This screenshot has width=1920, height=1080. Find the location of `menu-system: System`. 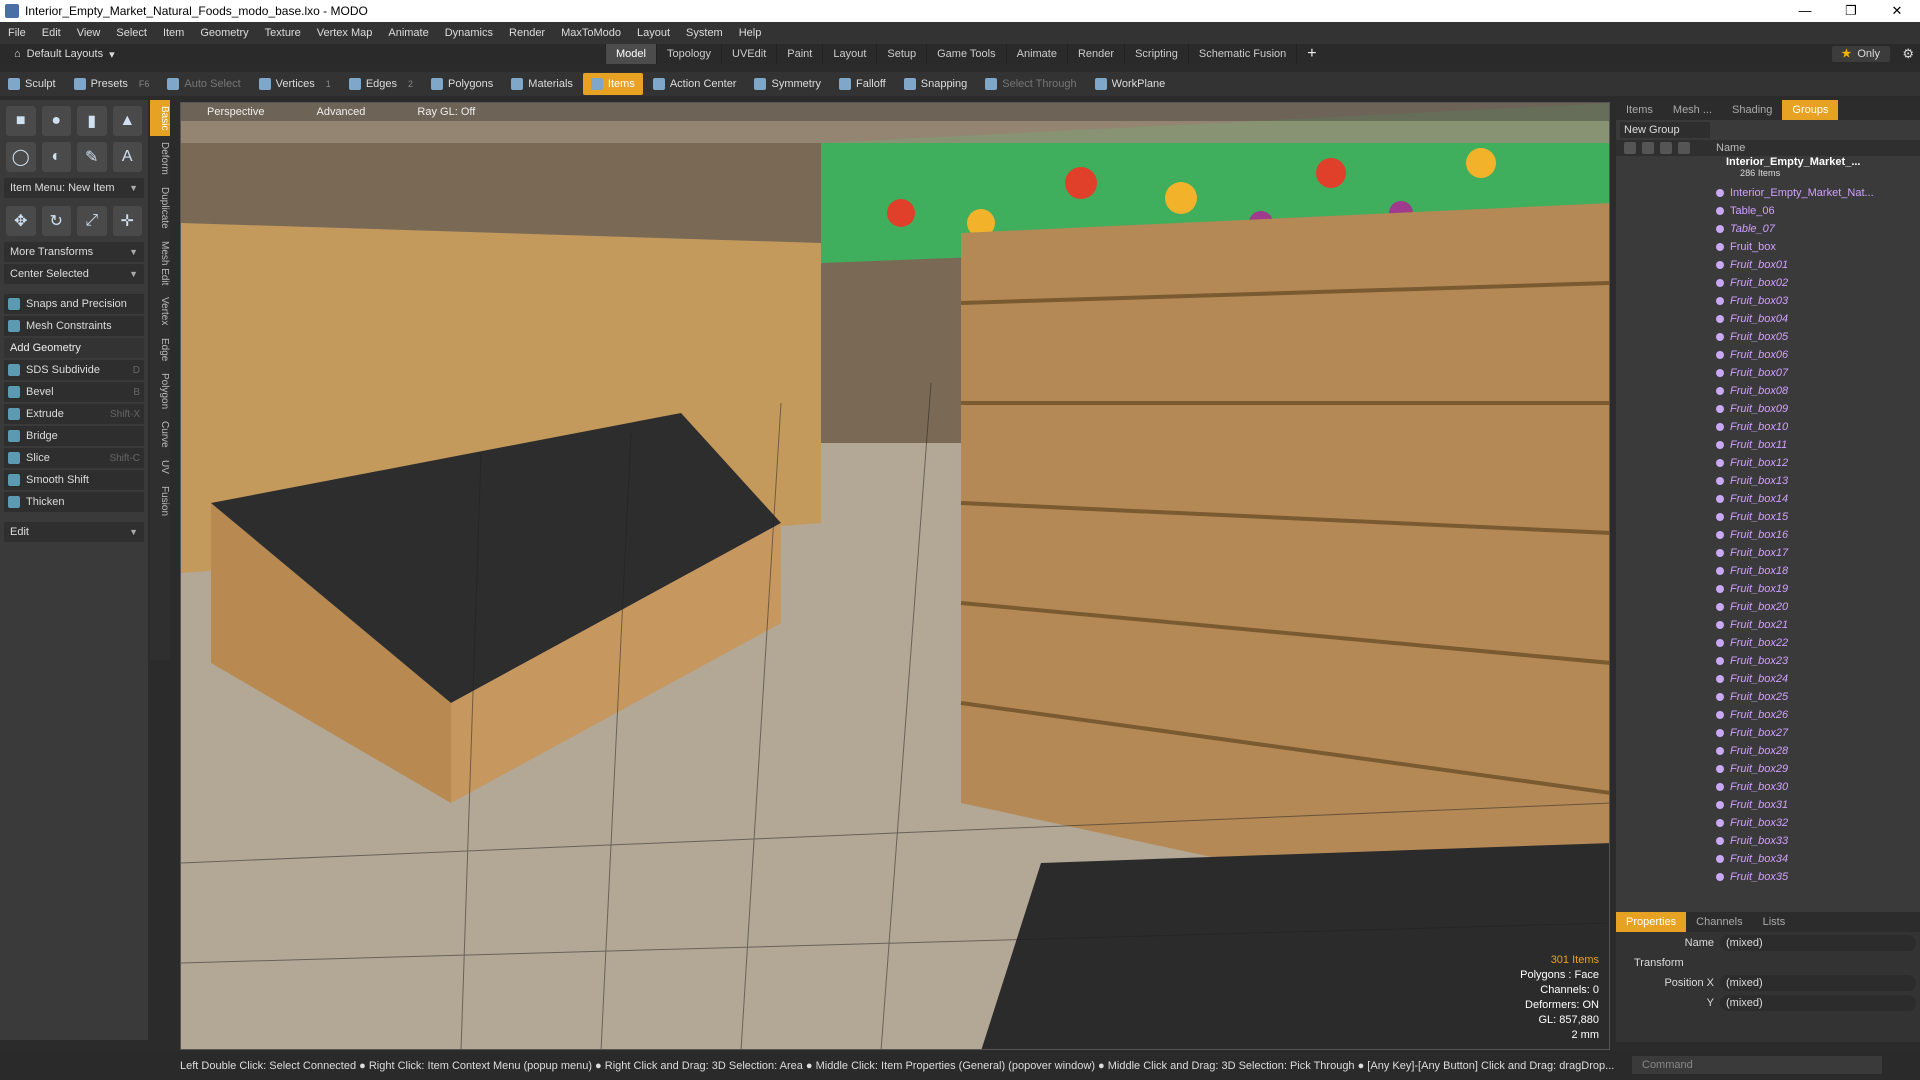

menu-system: System is located at coordinates (704, 33).